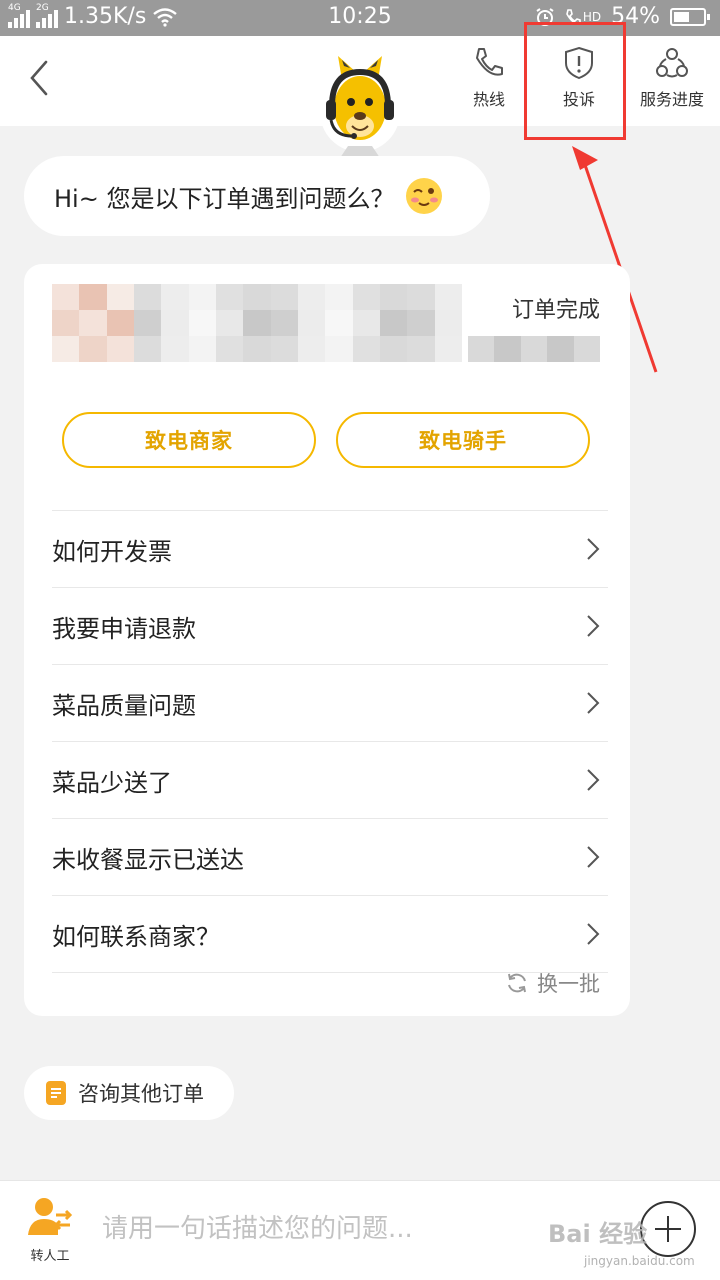 Image resolution: width=720 pixels, height=1280 pixels. What do you see at coordinates (360, 107) in the screenshot?
I see `mascot-avatar` at bounding box center [360, 107].